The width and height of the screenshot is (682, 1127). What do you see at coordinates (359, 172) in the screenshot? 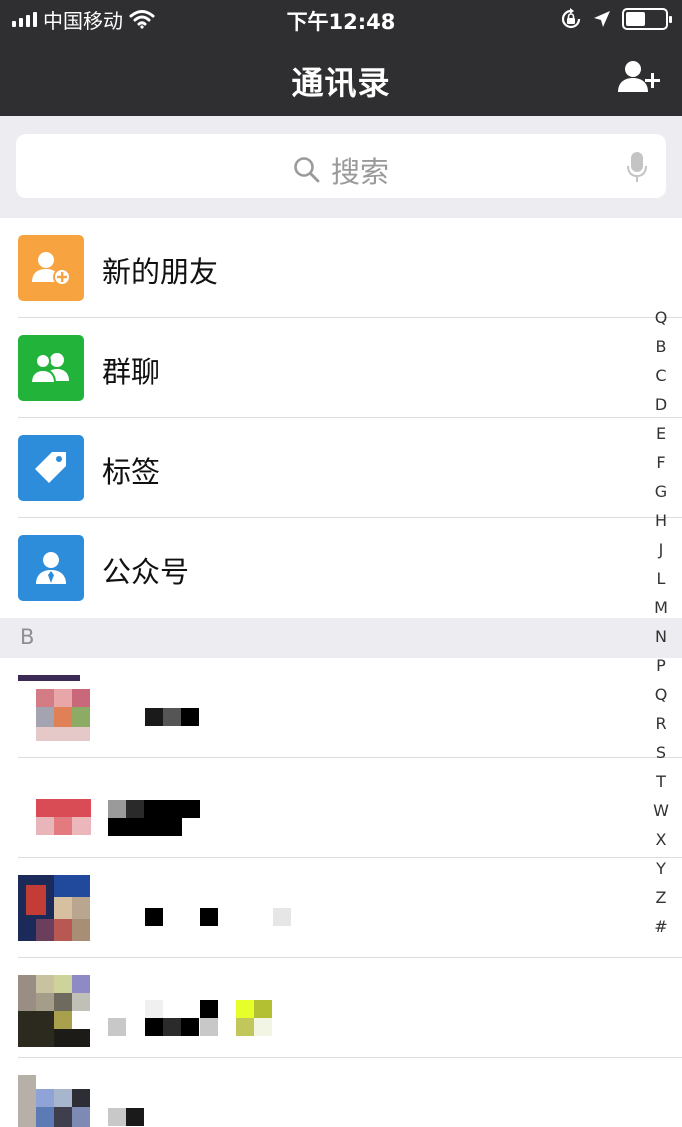
I see `search-placeholder: 搜索` at bounding box center [359, 172].